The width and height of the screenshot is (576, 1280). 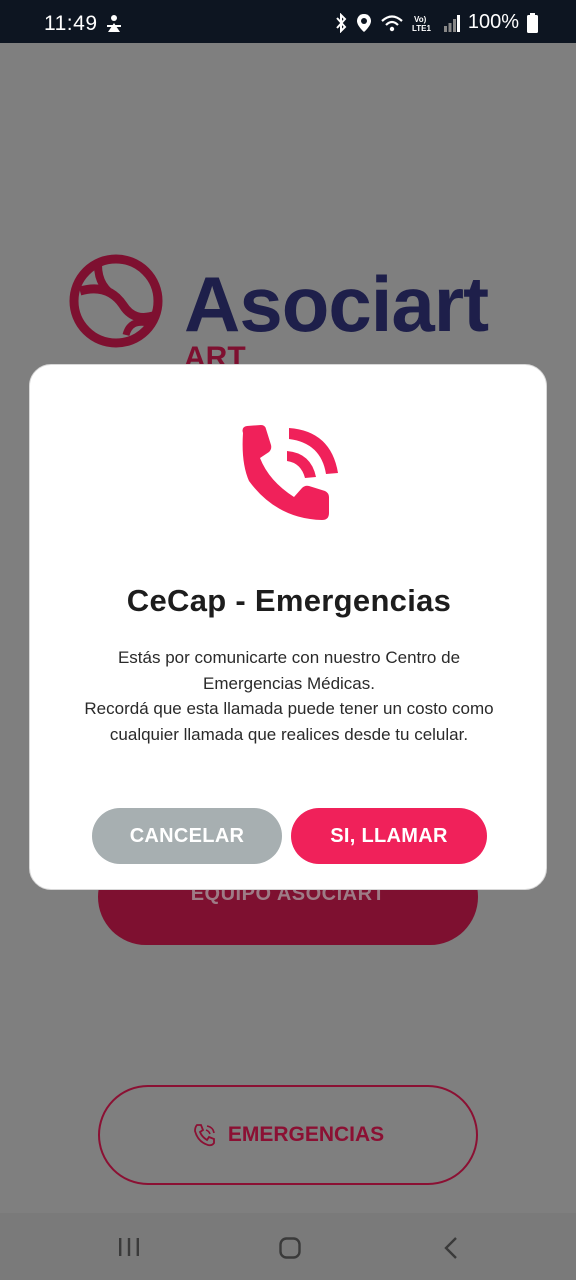 What do you see at coordinates (532, 22) in the screenshot?
I see `battery-icon` at bounding box center [532, 22].